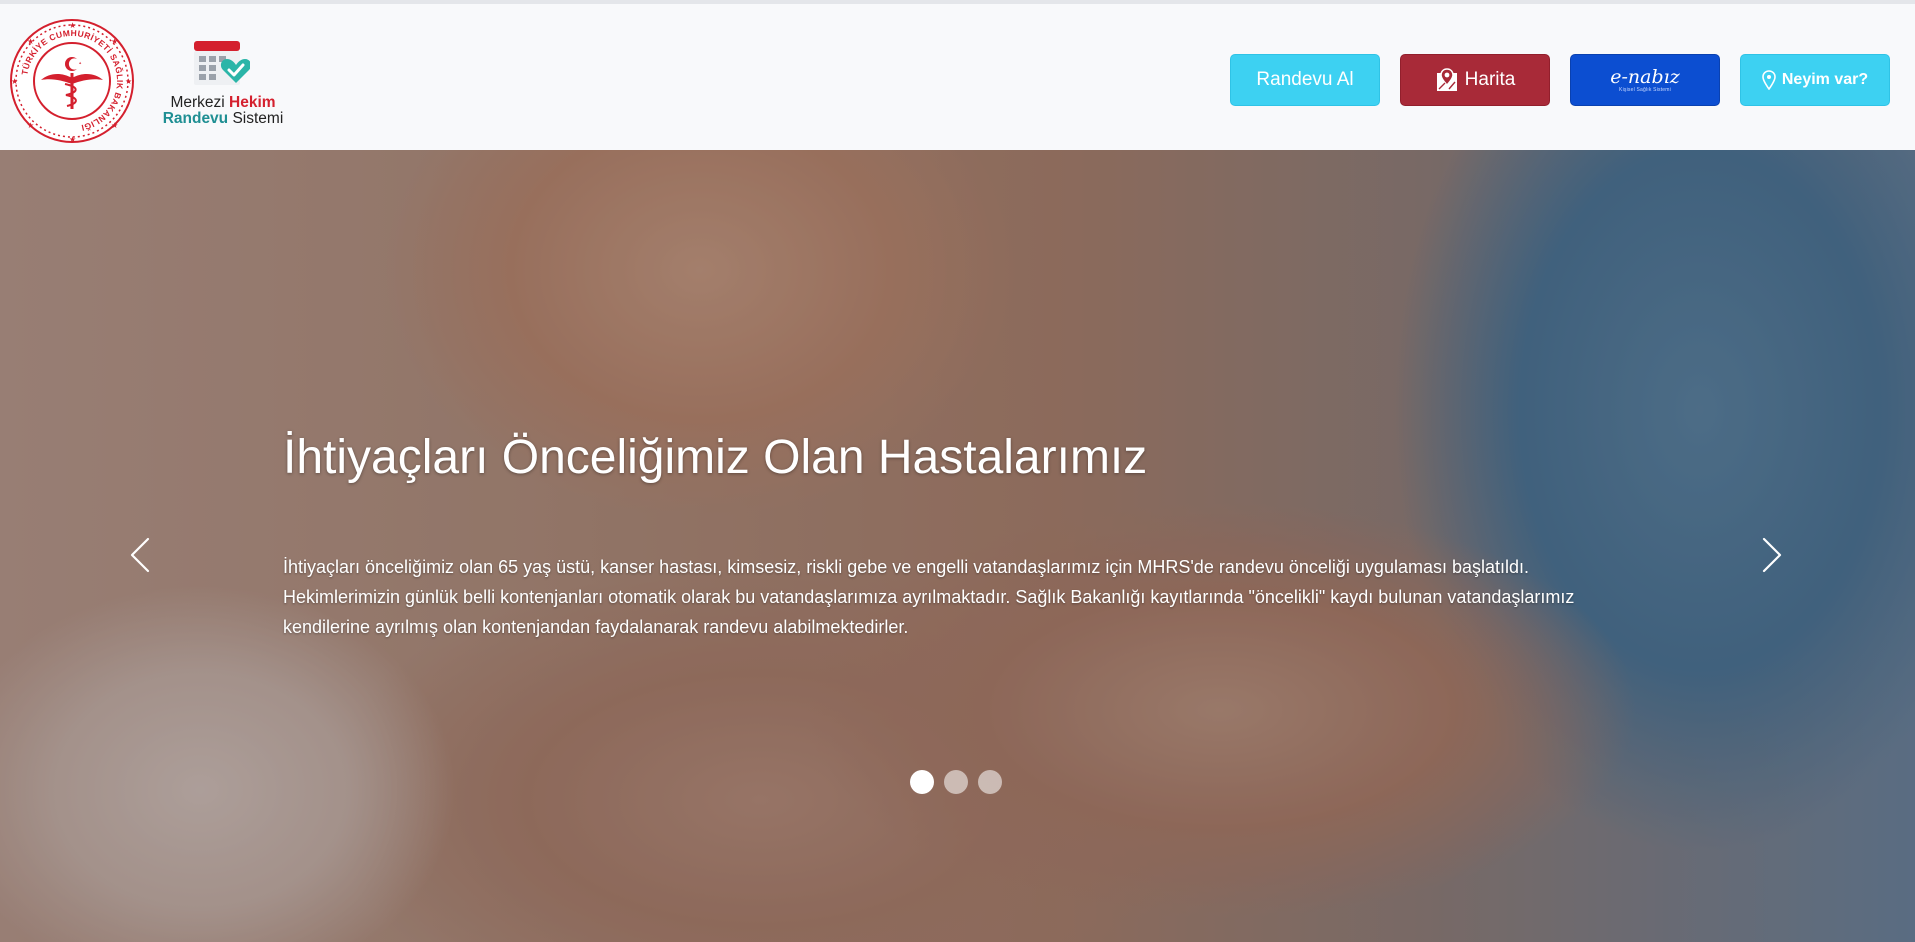 The height and width of the screenshot is (942, 1915). I want to click on neyim-var-label: Neyim var?, so click(1825, 79).